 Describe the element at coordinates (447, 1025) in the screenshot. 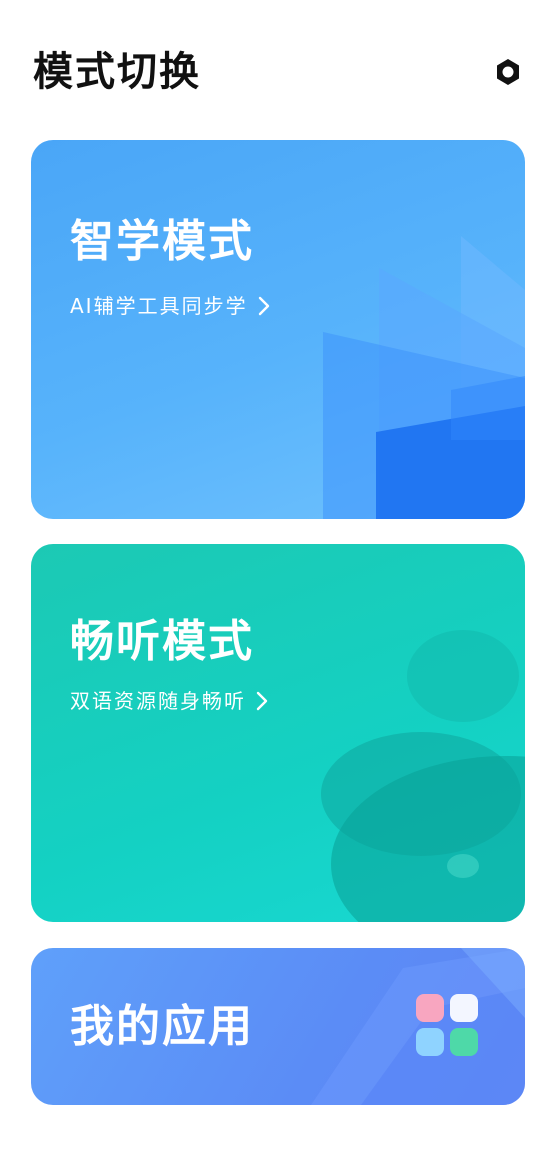

I see `apps-grid-icon` at that location.